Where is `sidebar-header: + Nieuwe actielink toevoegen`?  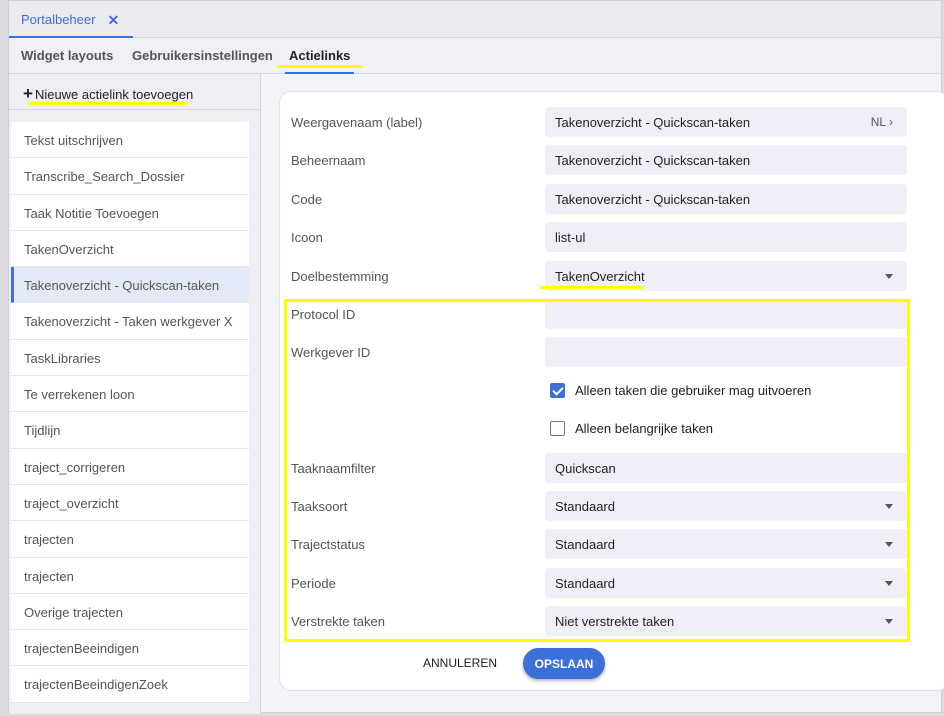 sidebar-header: + Nieuwe actielink toevoegen is located at coordinates (135, 92).